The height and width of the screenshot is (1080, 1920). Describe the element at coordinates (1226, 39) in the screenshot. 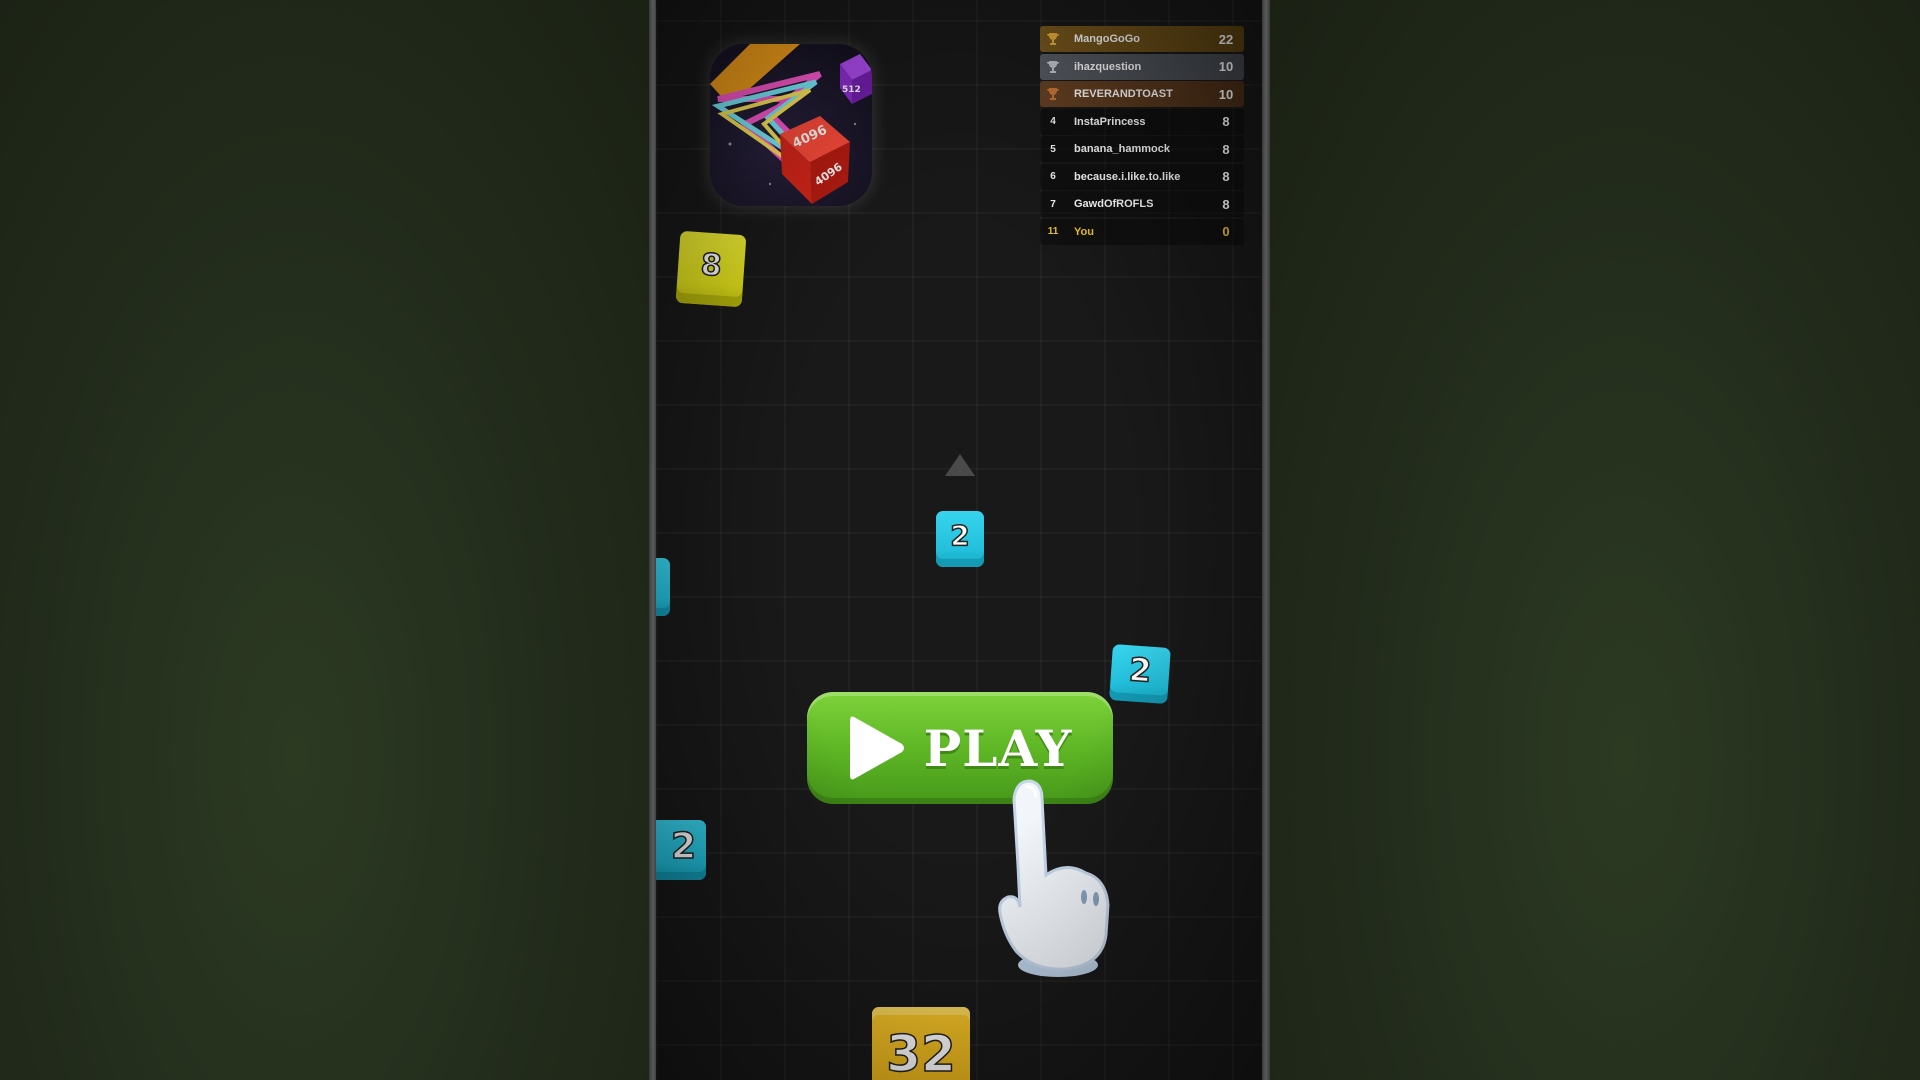

I see `leaderboard-score: 22` at that location.